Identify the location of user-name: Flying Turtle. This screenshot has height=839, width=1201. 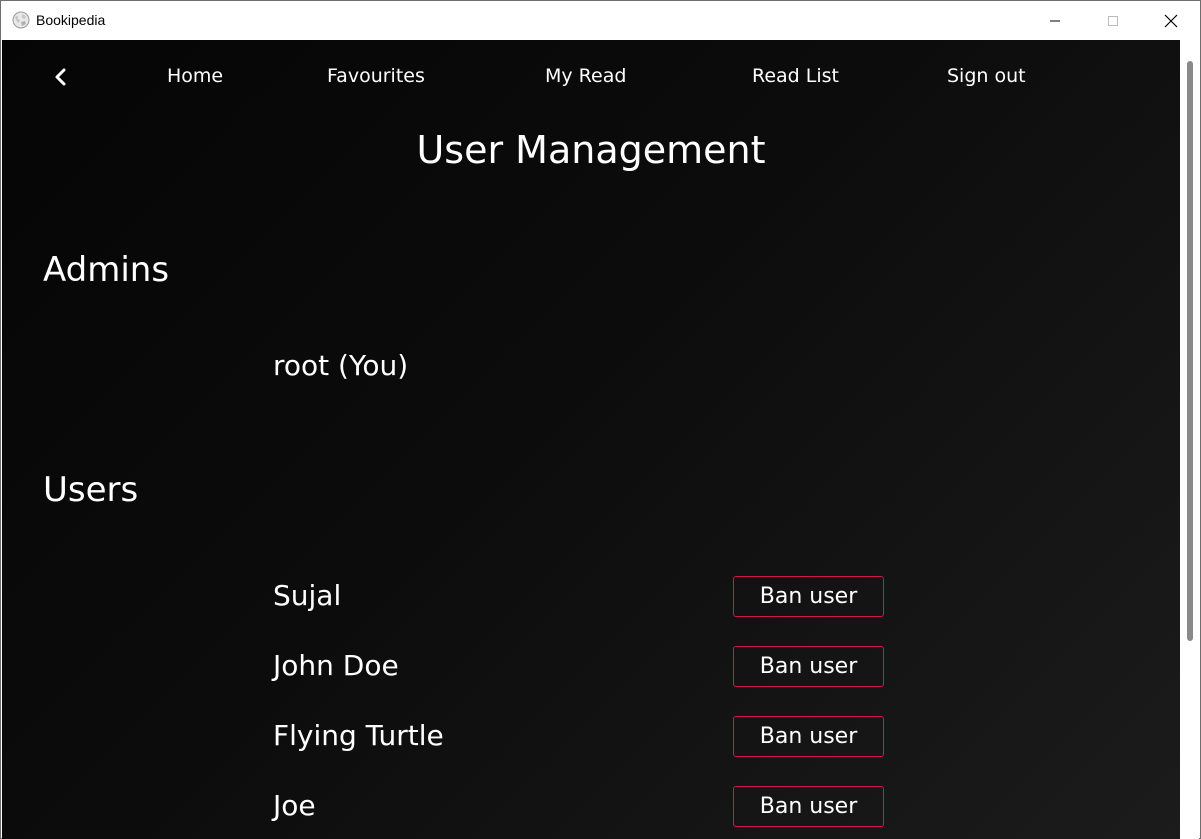
(358, 735).